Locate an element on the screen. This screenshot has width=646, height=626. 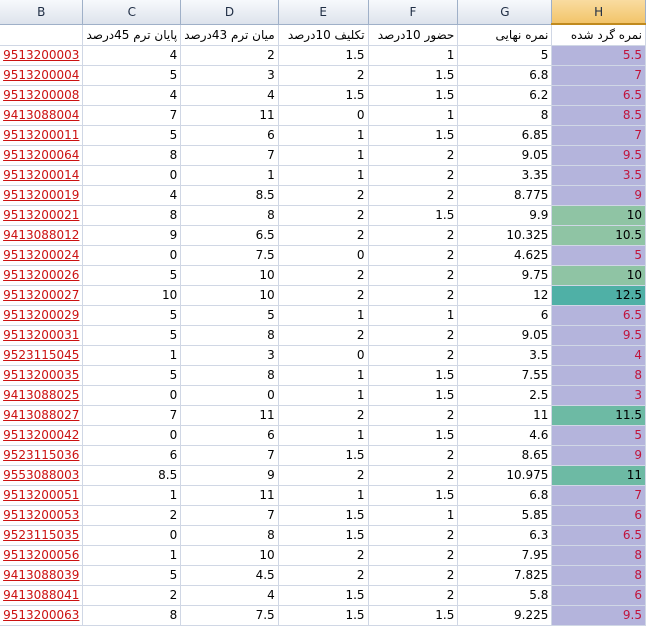
final-grade-cell: 10.325 is located at coordinates (505, 235).